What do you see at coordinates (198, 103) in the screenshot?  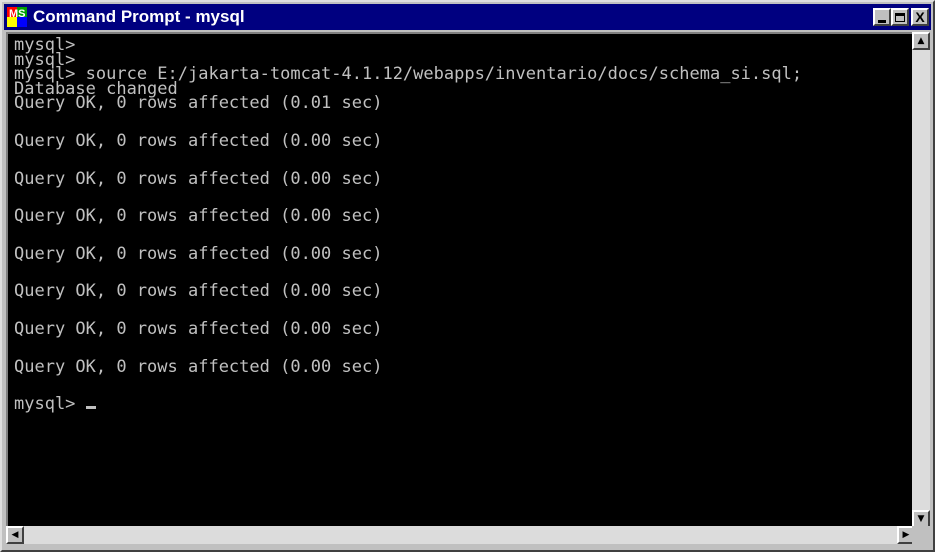 I see `console-line: Query OK, 0 rows affected (0.01 sec)` at bounding box center [198, 103].